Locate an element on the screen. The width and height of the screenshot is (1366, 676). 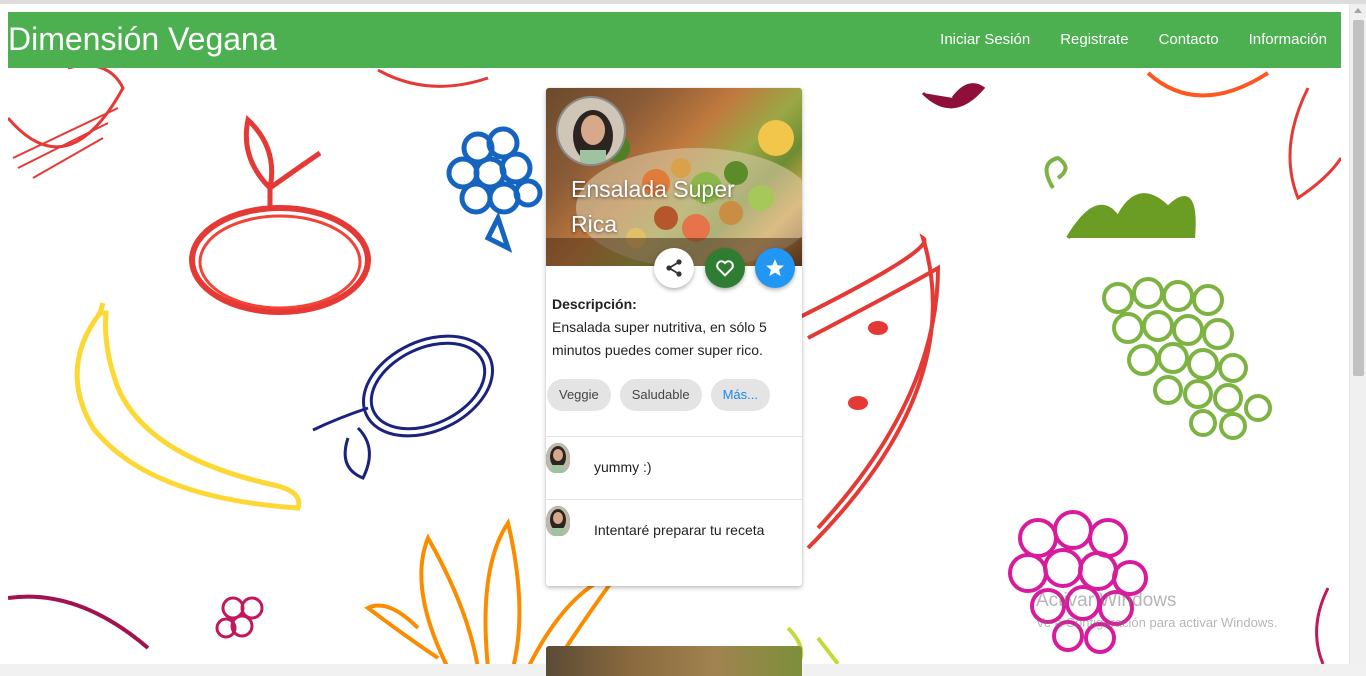
recipe-image: Ensalada Super Rica is located at coordinates (674, 177).